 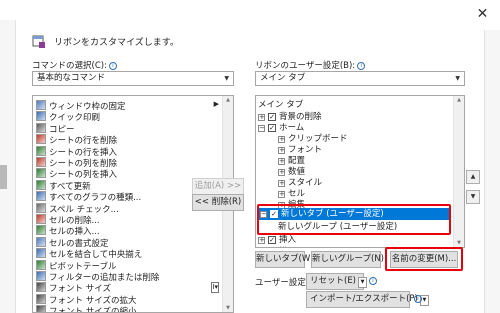 What do you see at coordinates (128, 106) in the screenshot?
I see `command-item: ウィンドウ枠の固定 ▶` at bounding box center [128, 106].